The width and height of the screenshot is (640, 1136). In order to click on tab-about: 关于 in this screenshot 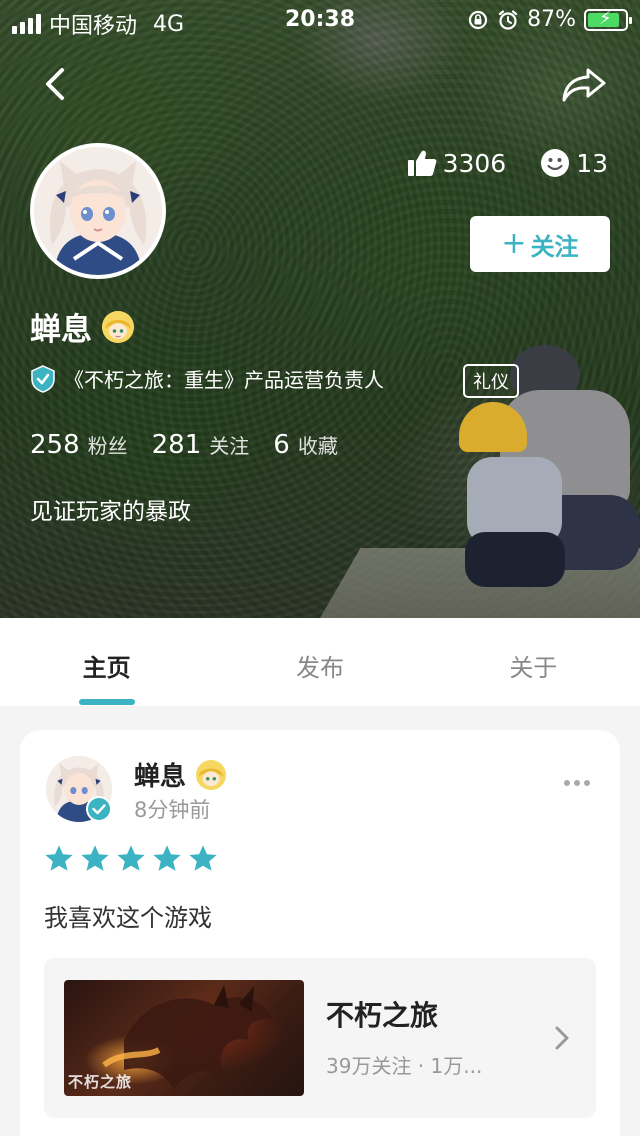, I will do `click(533, 662)`.